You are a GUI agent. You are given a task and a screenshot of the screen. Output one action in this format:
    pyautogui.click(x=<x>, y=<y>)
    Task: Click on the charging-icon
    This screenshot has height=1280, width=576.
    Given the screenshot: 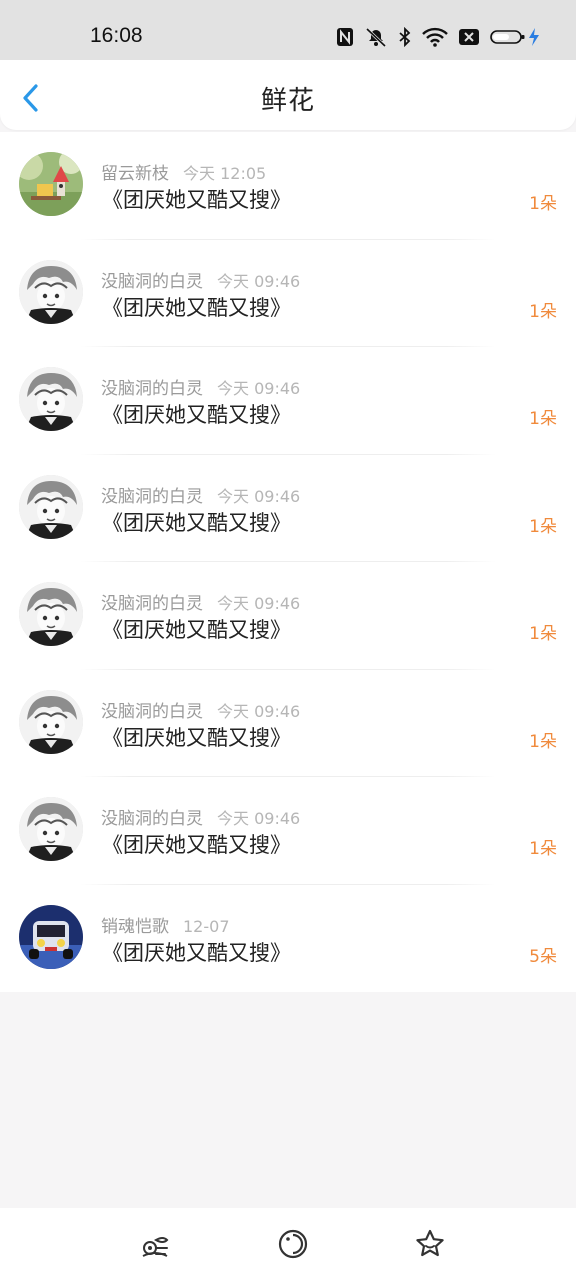 What is the action you would take?
    pyautogui.click(x=534, y=37)
    